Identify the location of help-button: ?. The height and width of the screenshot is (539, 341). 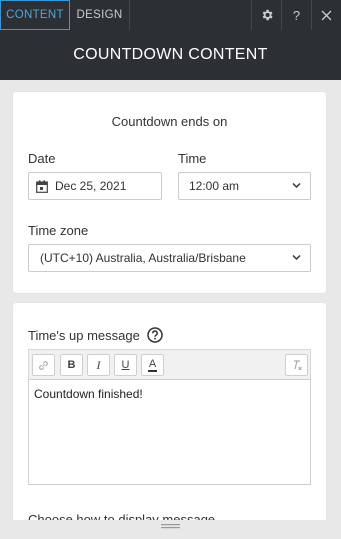
(296, 15).